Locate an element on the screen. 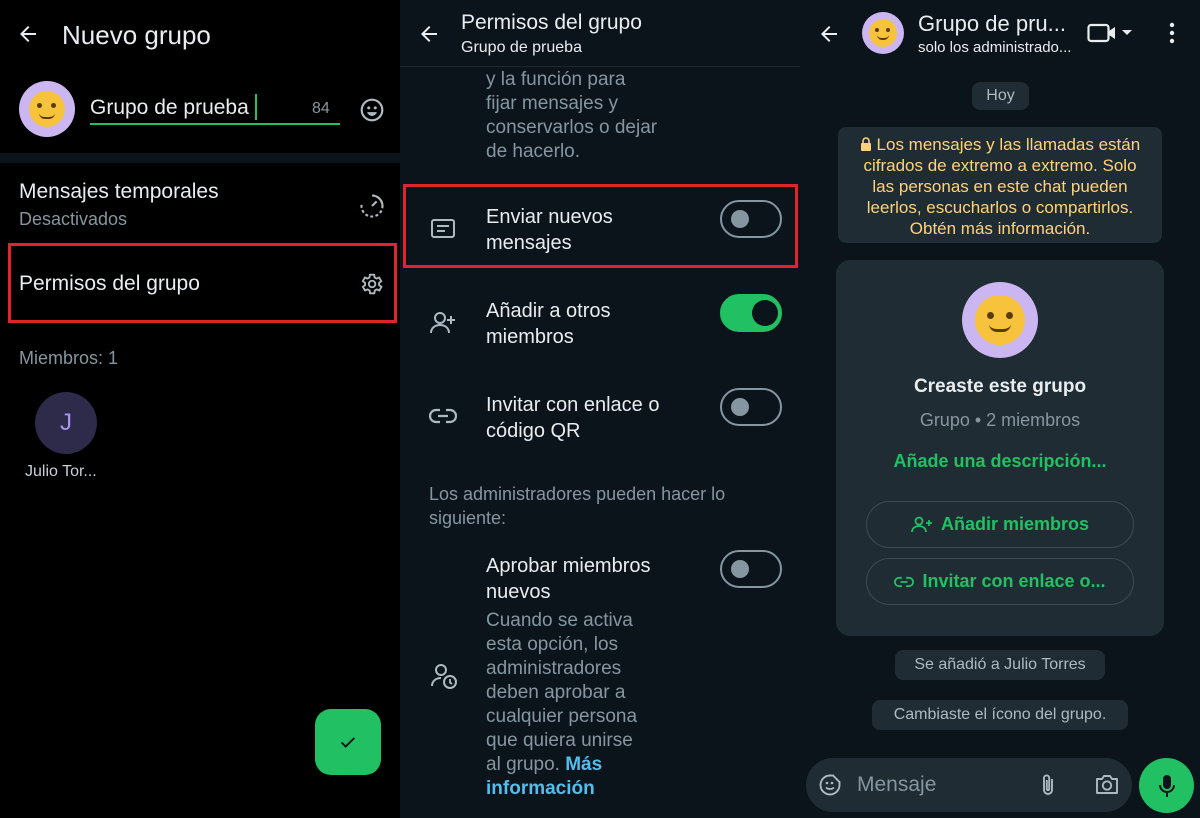 The height and width of the screenshot is (818, 1200). more-options-icon is located at coordinates (1172, 33).